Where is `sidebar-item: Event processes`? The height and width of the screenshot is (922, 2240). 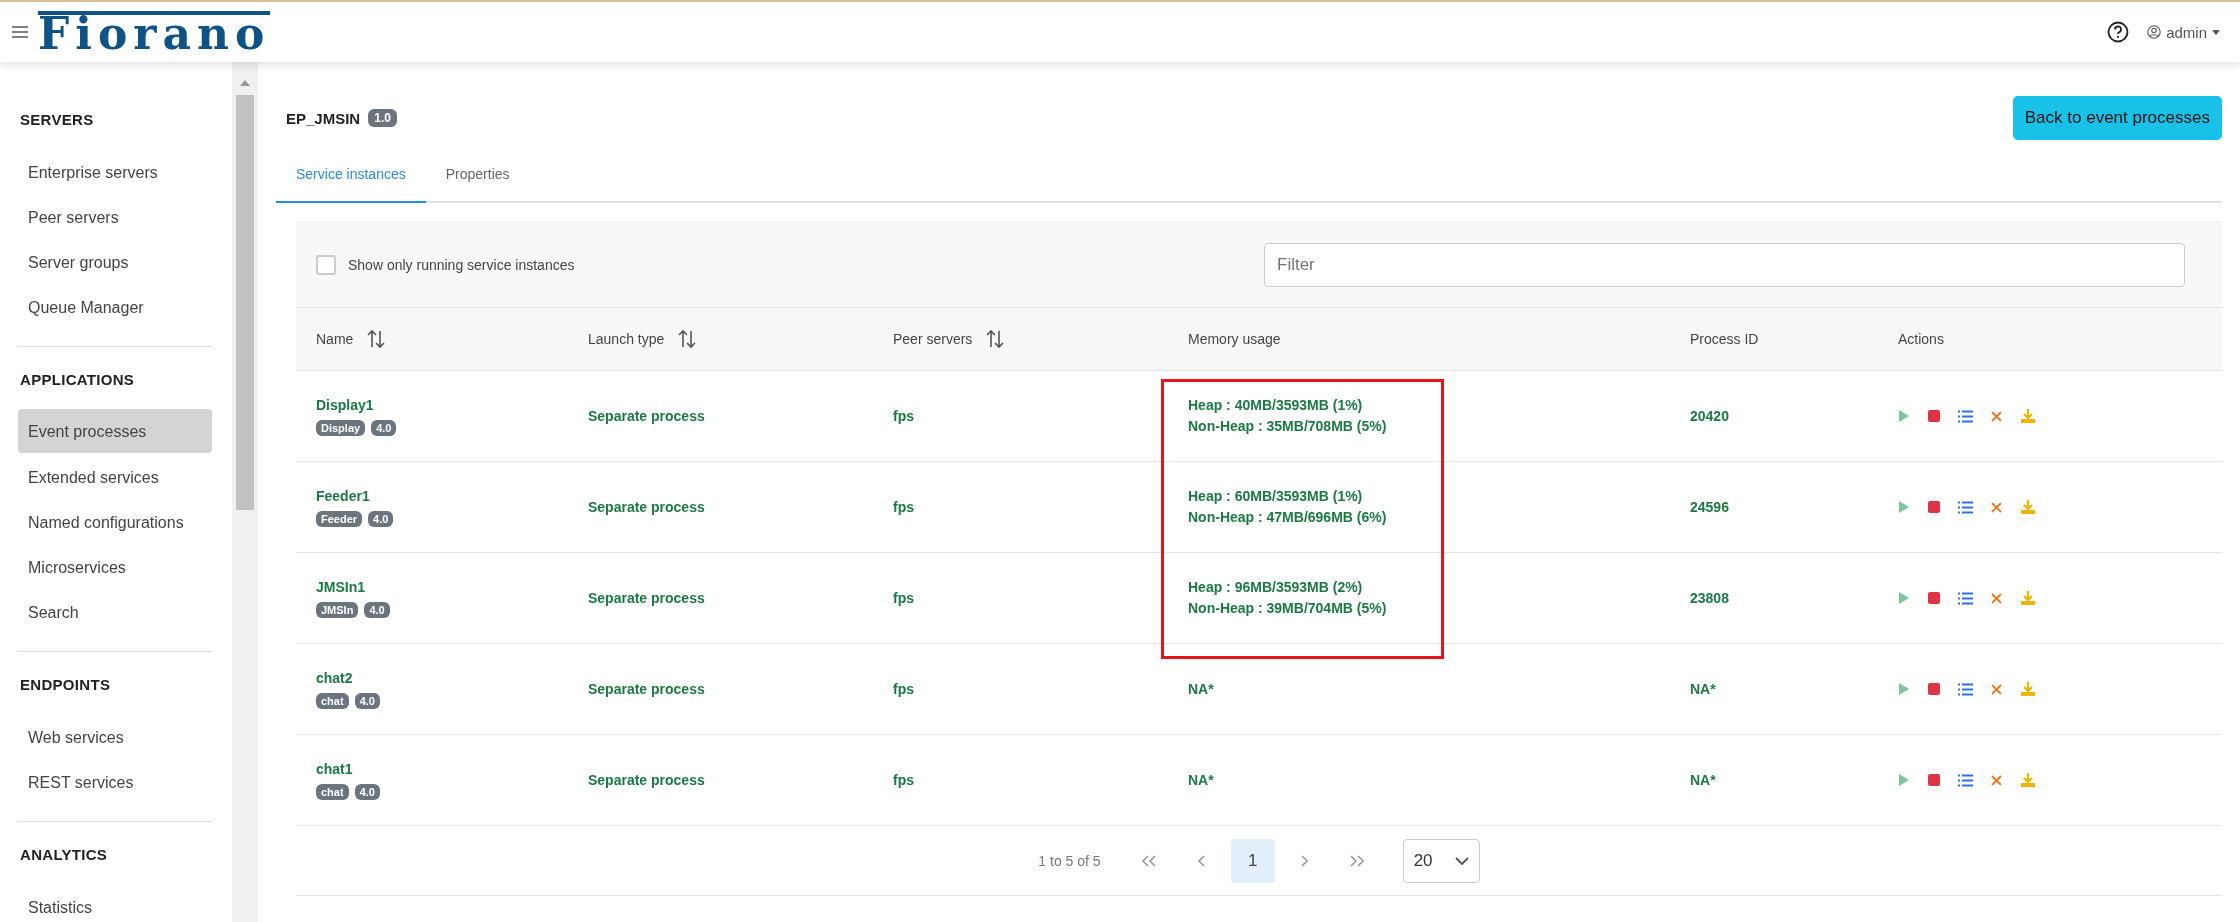 sidebar-item: Event processes is located at coordinates (115, 431).